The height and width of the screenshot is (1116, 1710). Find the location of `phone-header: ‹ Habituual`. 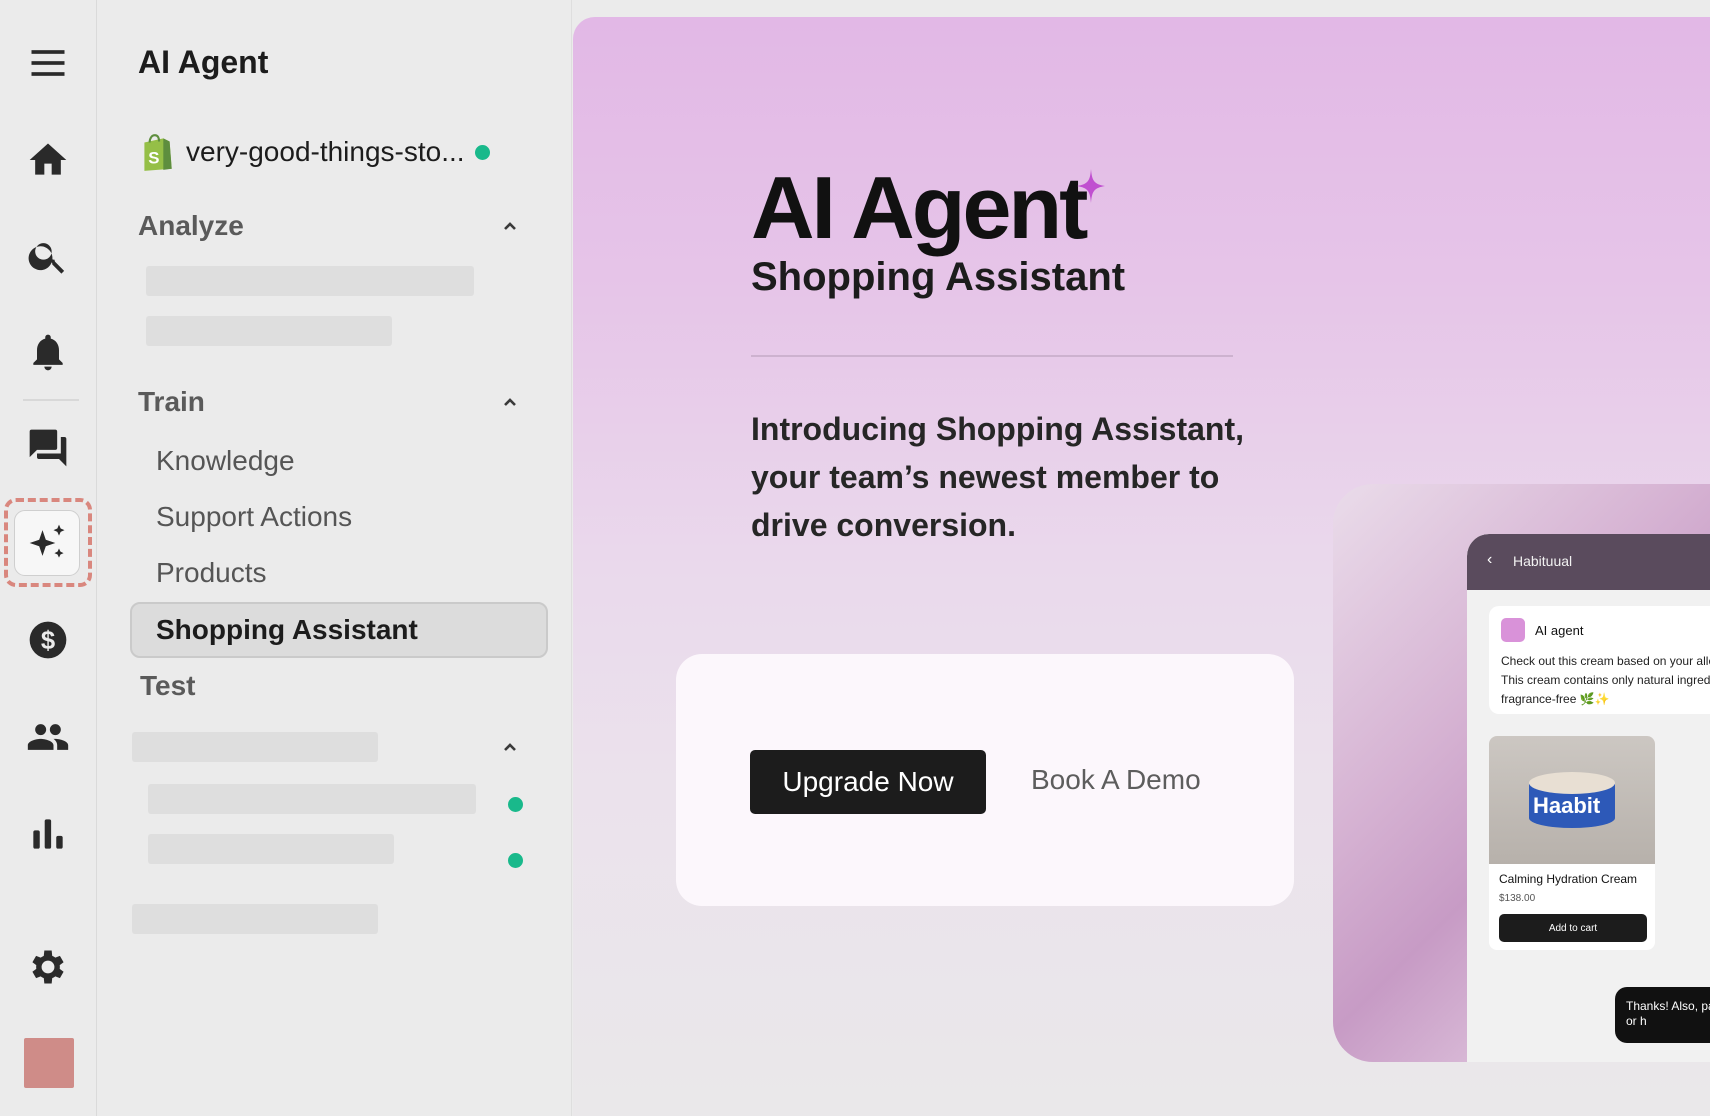

phone-header: ‹ Habituual is located at coordinates (1588, 562).